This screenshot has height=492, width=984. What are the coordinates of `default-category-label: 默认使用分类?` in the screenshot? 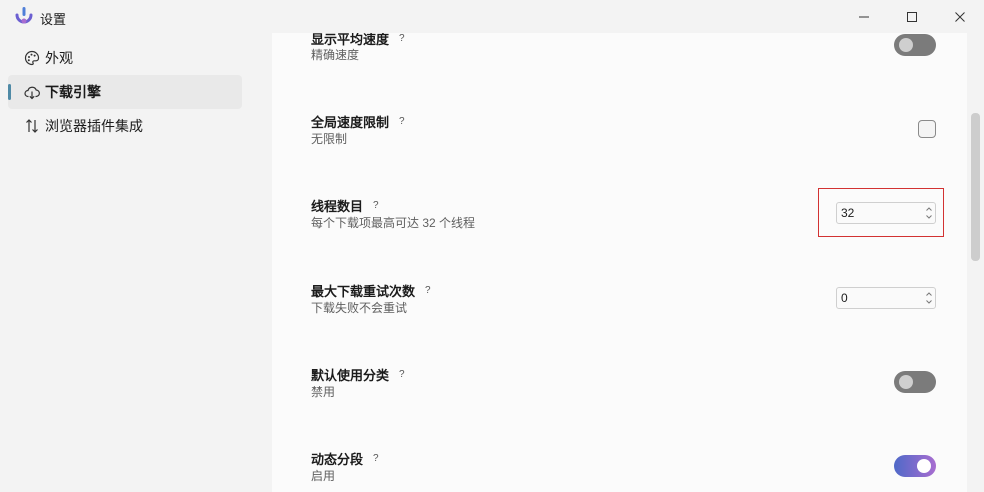 It's located at (358, 375).